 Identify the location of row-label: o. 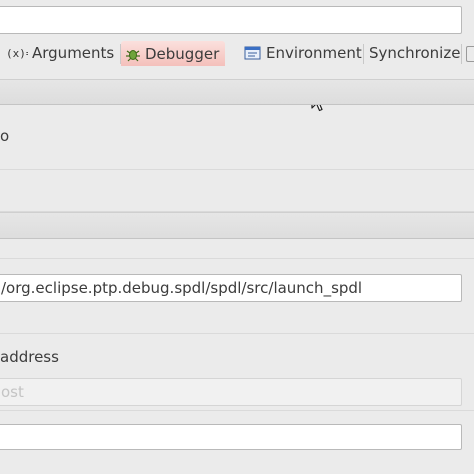
(5, 136).